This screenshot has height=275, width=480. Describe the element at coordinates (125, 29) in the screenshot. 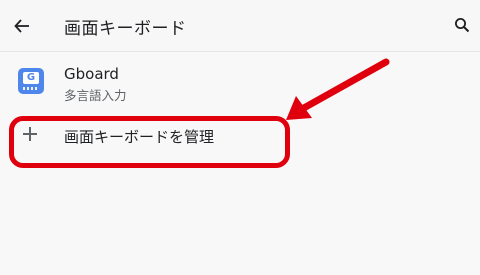

I see `page-title: 画面キーボード` at that location.